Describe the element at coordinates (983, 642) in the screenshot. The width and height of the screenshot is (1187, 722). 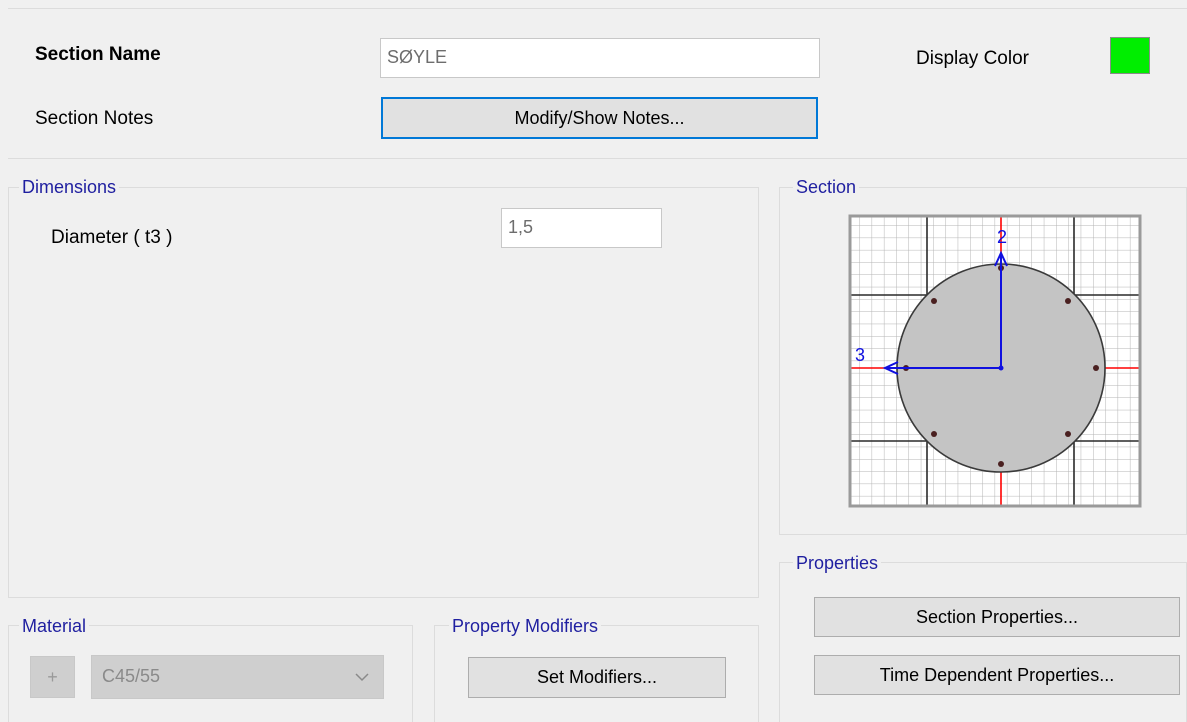
I see `properties-group` at that location.